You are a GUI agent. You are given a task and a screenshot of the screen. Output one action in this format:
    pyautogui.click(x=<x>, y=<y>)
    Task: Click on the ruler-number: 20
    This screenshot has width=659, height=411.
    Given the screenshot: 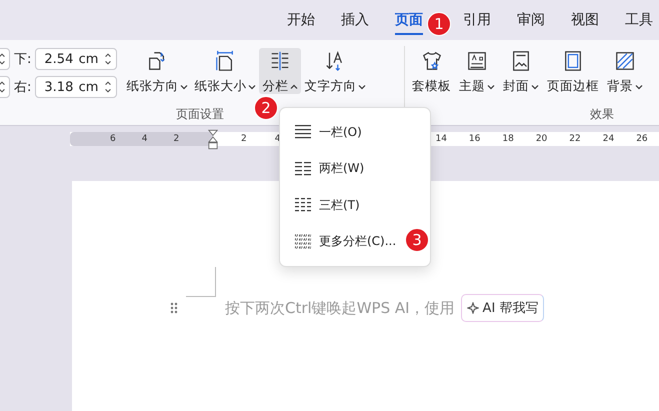 What is the action you would take?
    pyautogui.click(x=542, y=139)
    